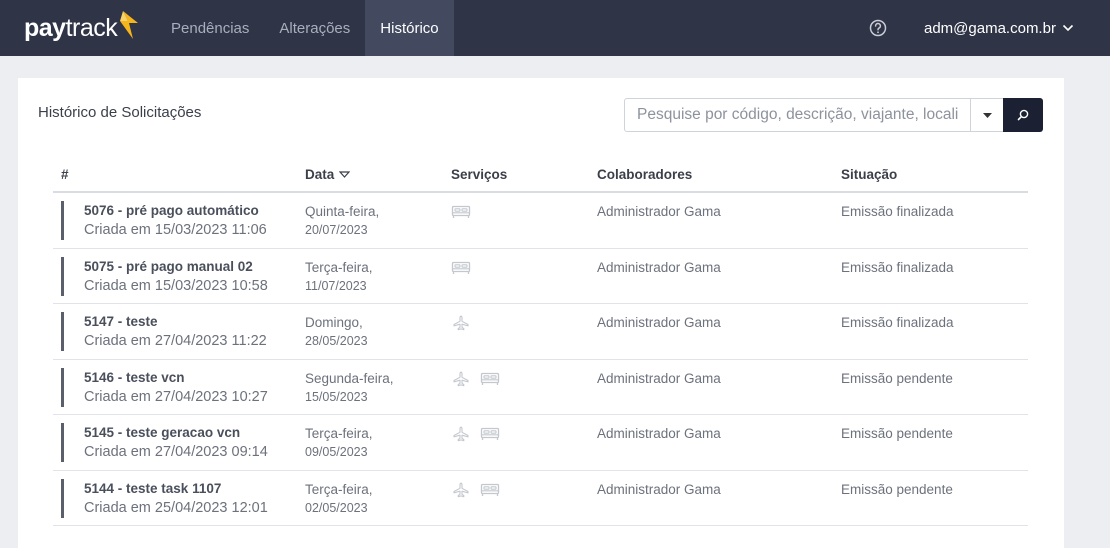 The image size is (1110, 548). Describe the element at coordinates (1068, 28) in the screenshot. I see `chevron-down-icon` at that location.